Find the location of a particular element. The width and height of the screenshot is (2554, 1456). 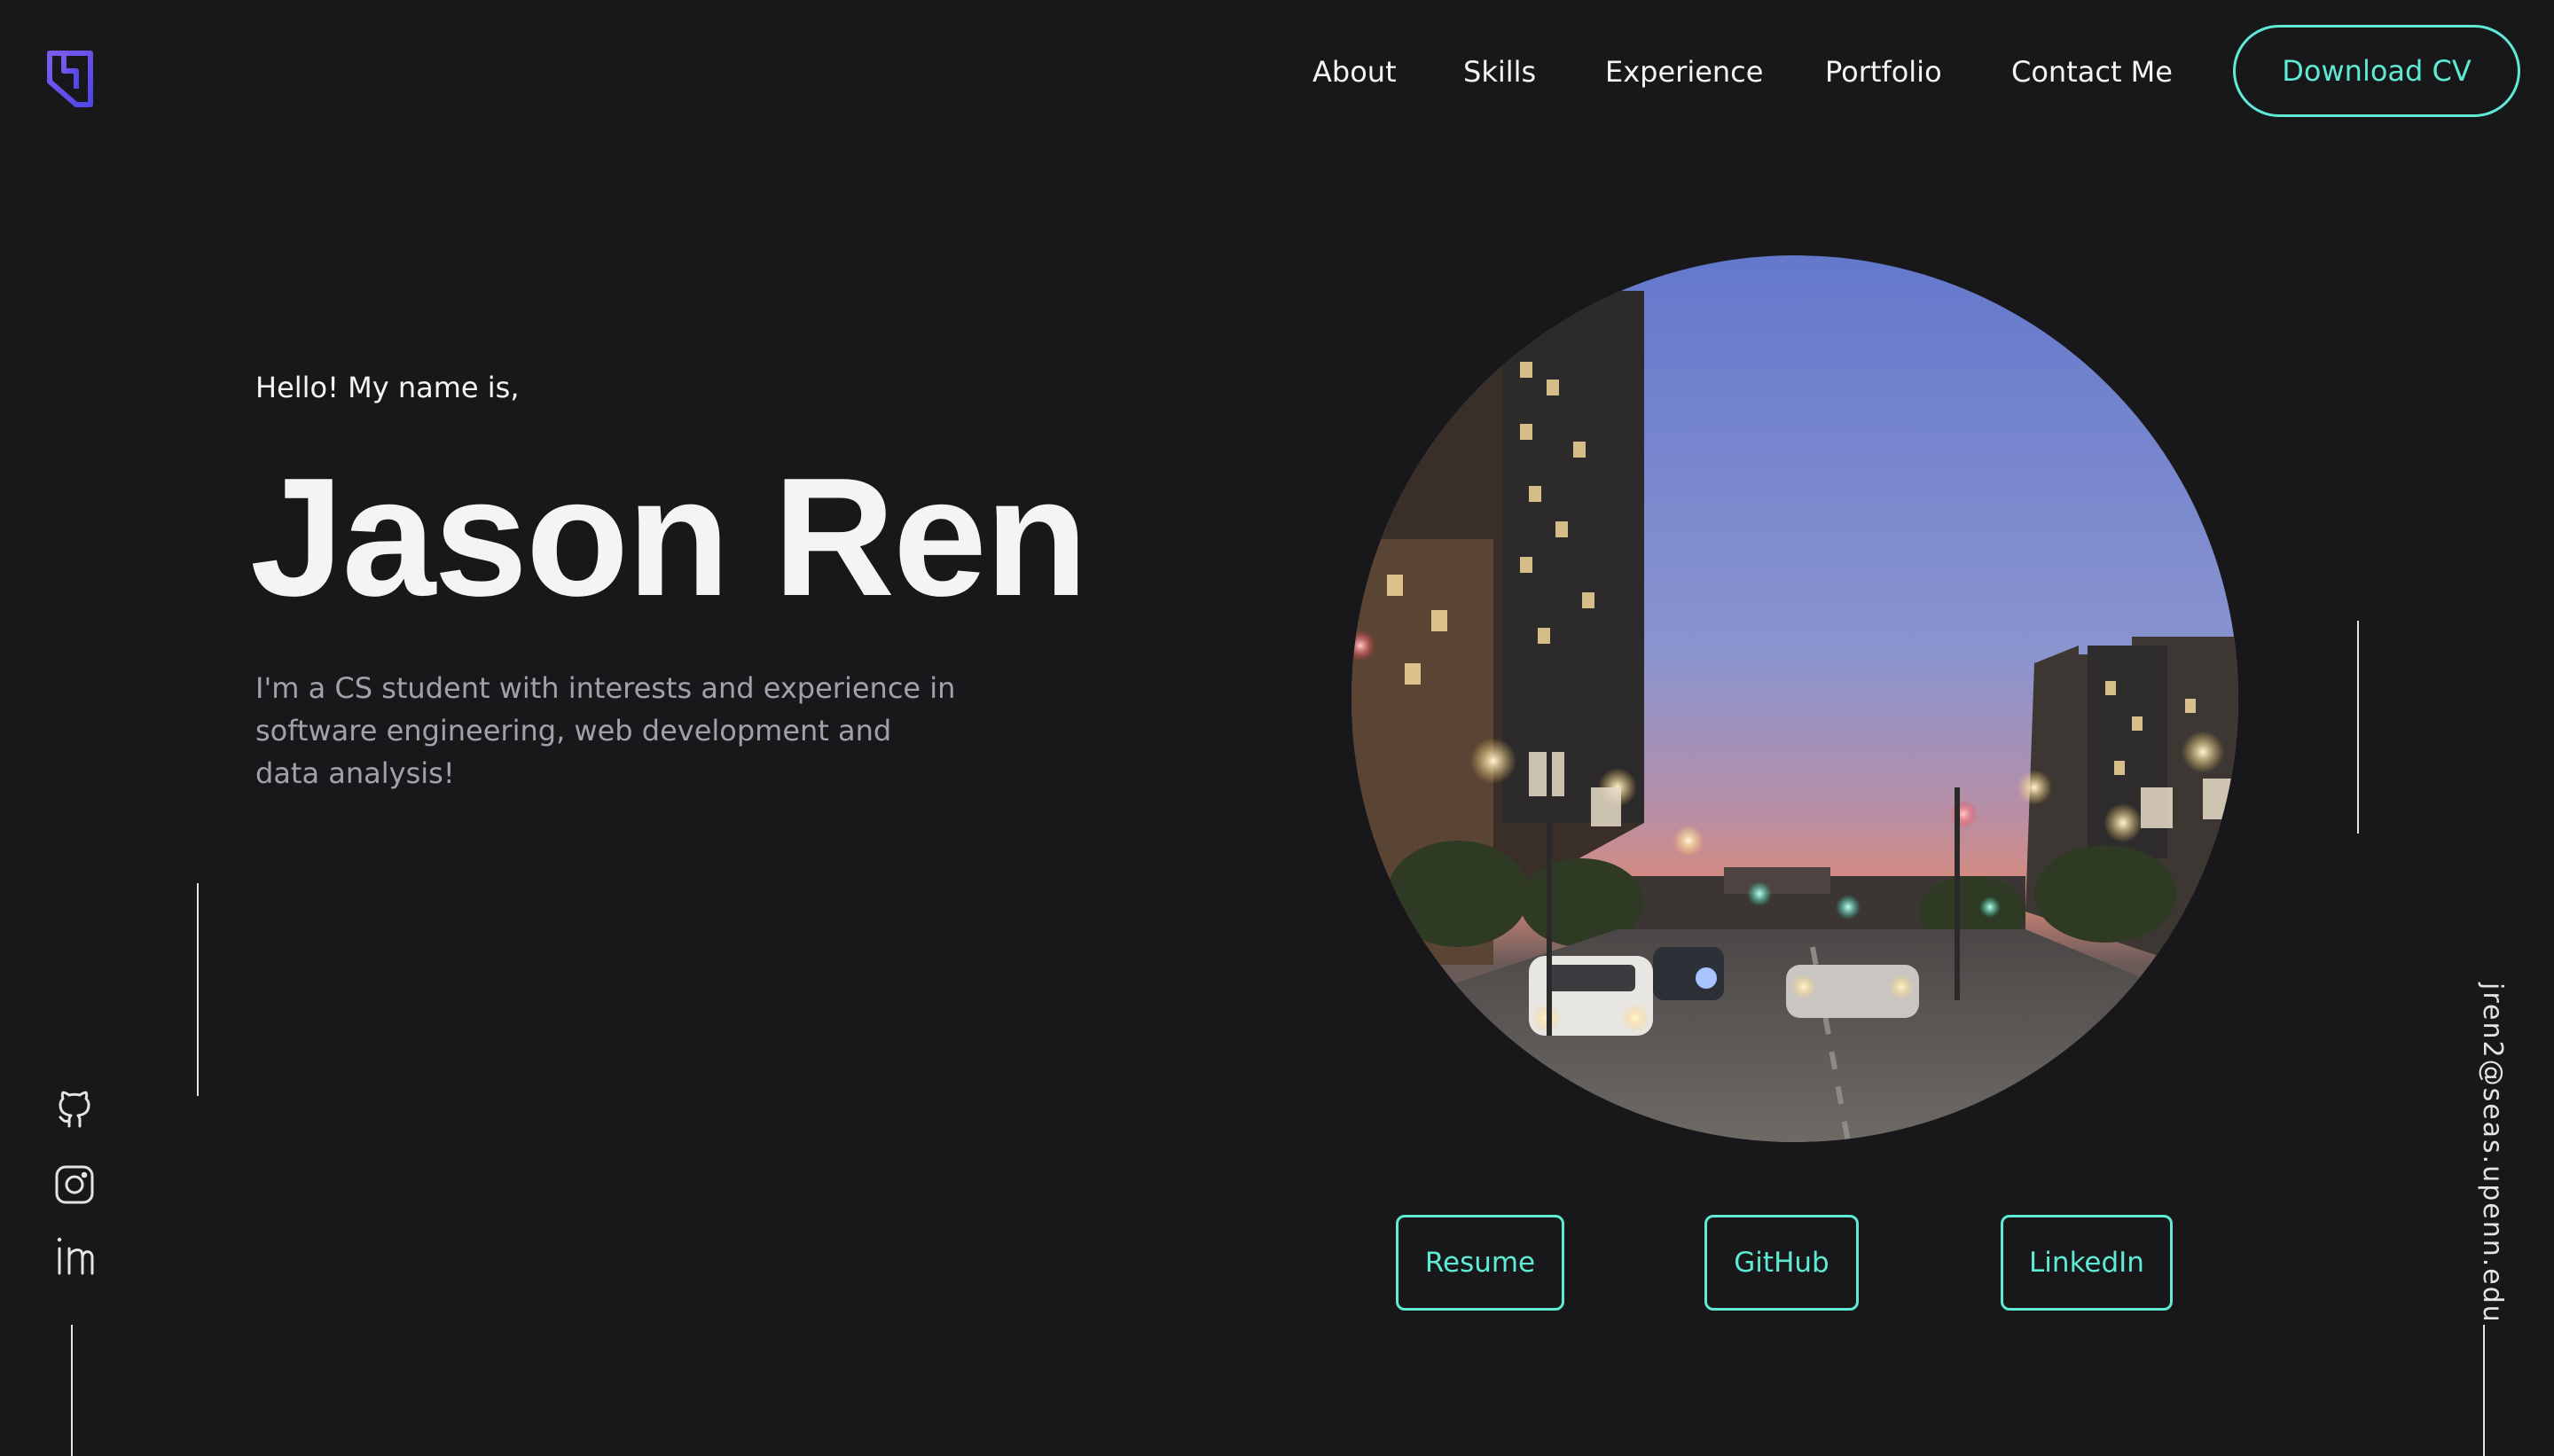

hero-greeting: Hello! My name is, is located at coordinates (387, 387).